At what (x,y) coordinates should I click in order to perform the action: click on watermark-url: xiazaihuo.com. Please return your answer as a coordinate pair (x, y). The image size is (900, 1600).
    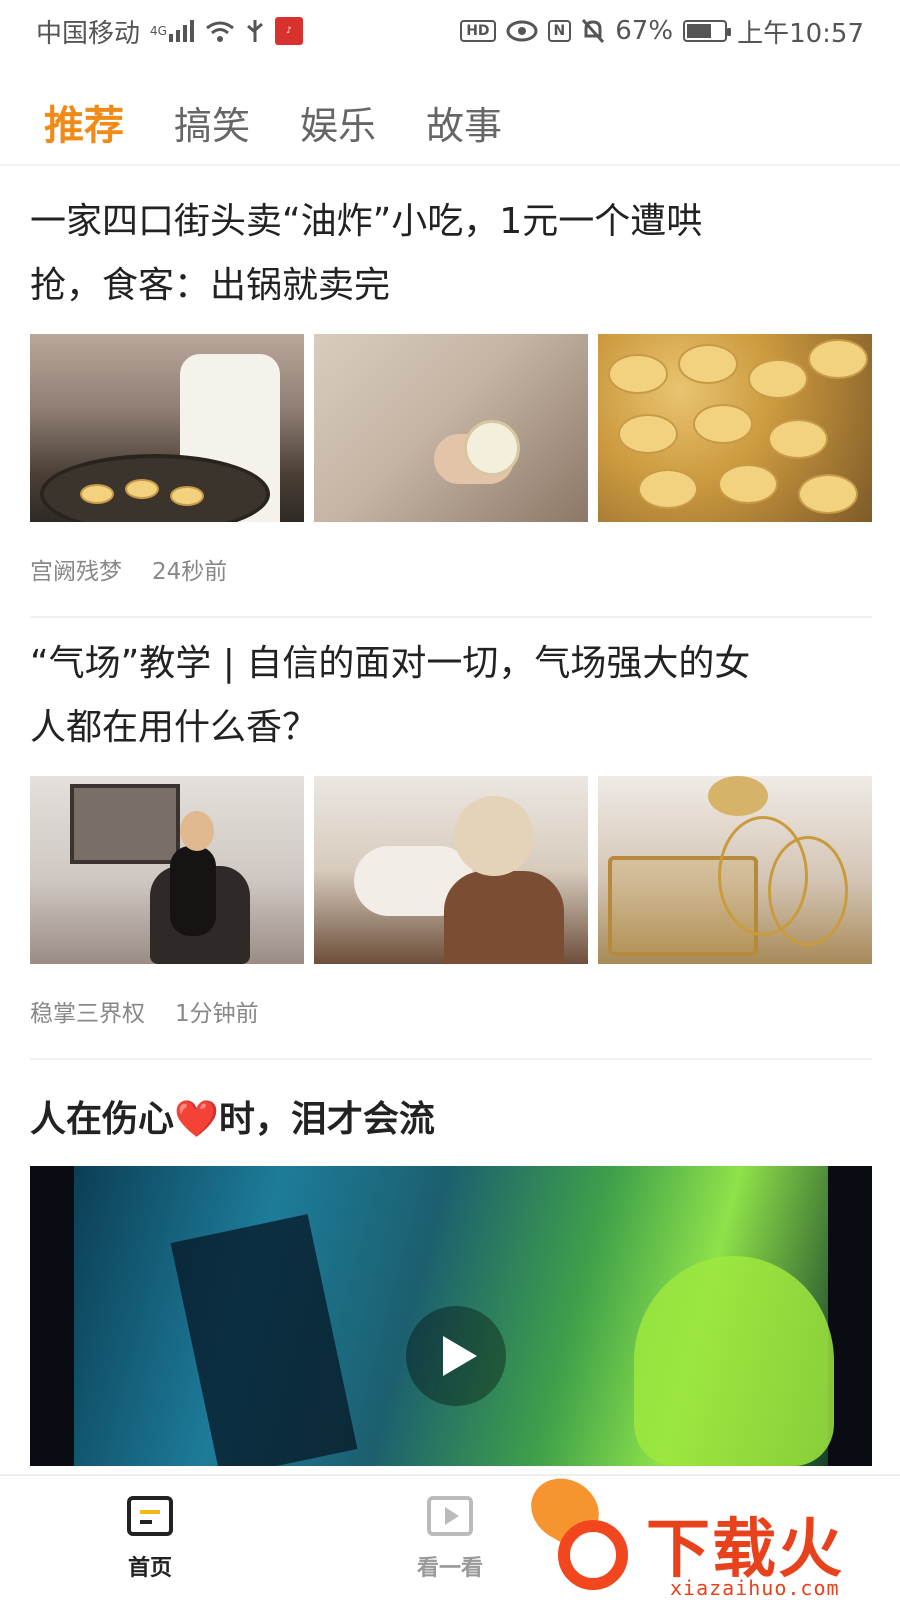
    Looking at the image, I should click on (755, 1588).